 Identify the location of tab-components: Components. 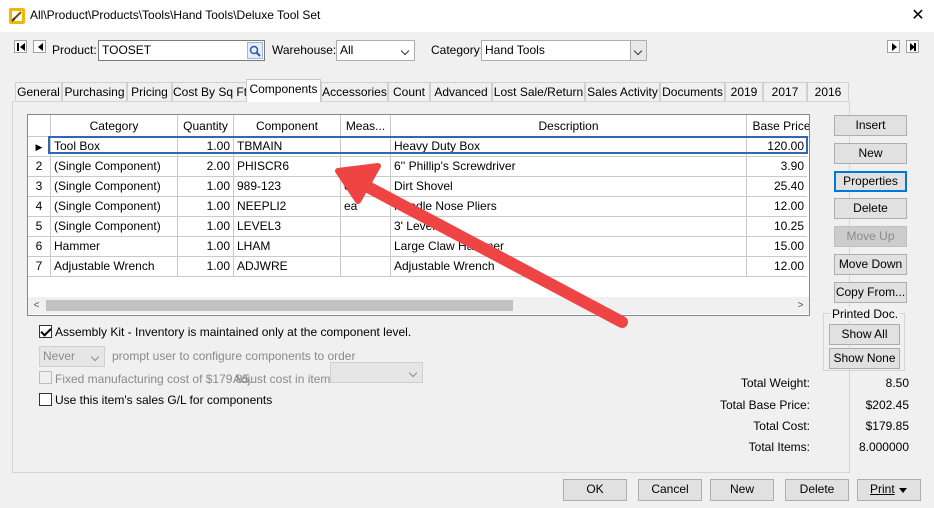
(283, 90).